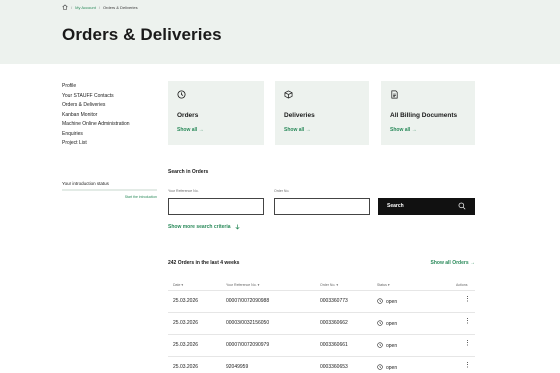 This screenshot has width=560, height=373. What do you see at coordinates (85, 183) in the screenshot?
I see `intro-status-label: Your introduction status` at bounding box center [85, 183].